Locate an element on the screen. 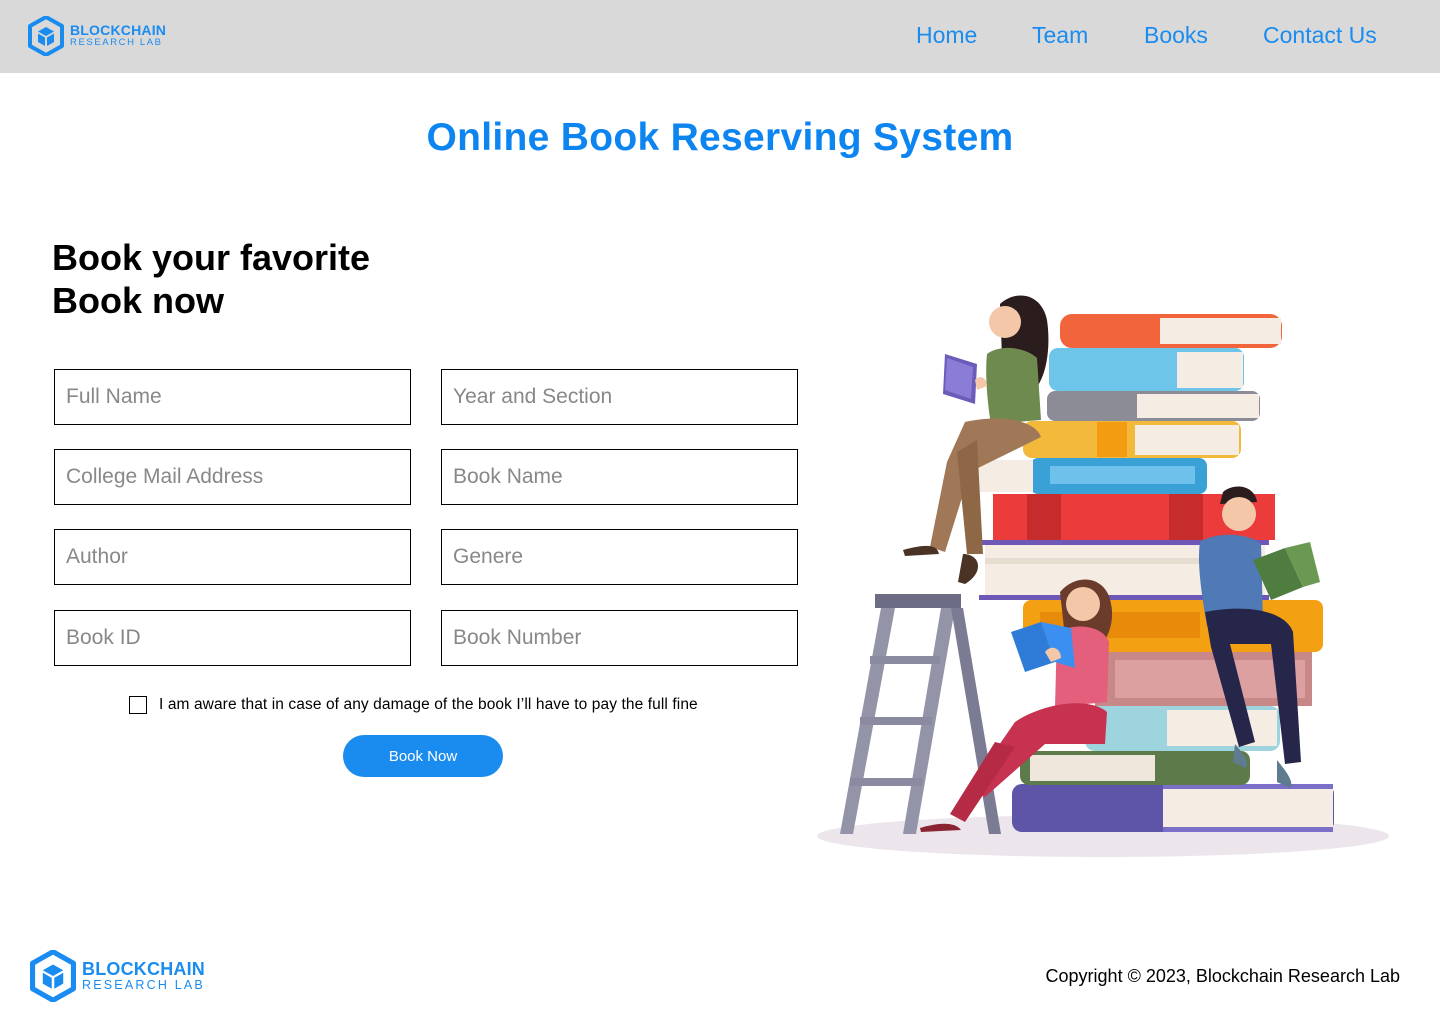 The image size is (1440, 1024). form-heading-line2: Book now is located at coordinates (138, 300).